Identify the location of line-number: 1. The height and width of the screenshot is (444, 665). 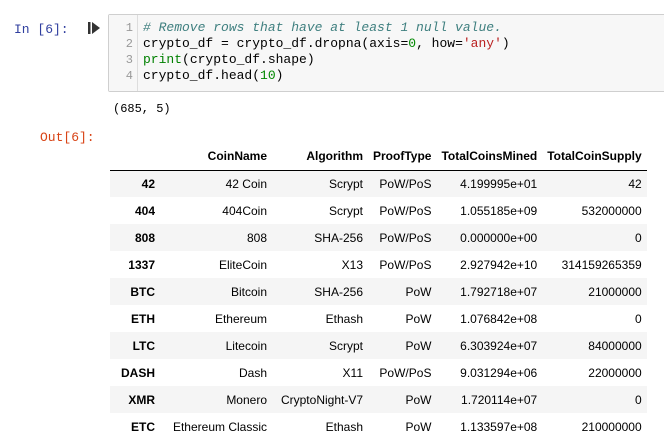
(129, 28).